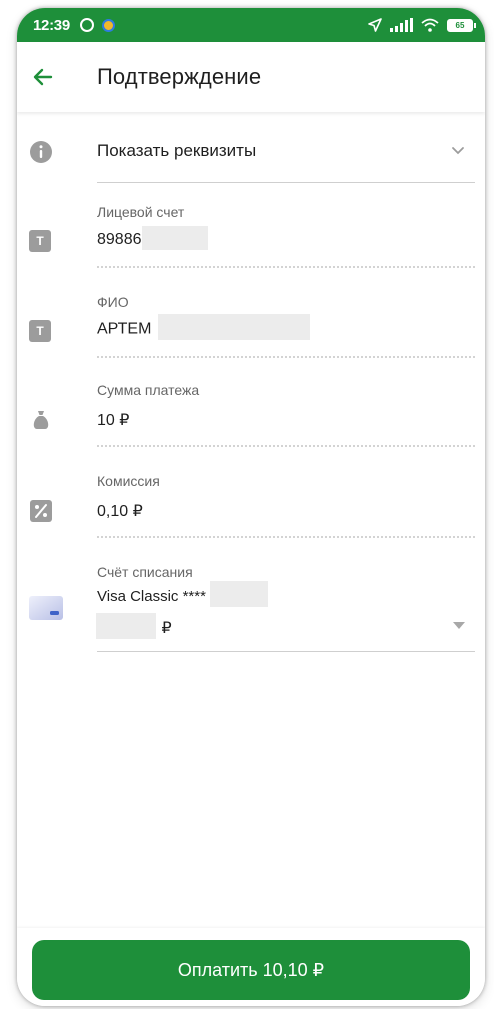 Image resolution: width=494 pixels, height=1009 pixels. Describe the element at coordinates (113, 420) in the screenshot. I see `amount-value: 10 ₽` at that location.